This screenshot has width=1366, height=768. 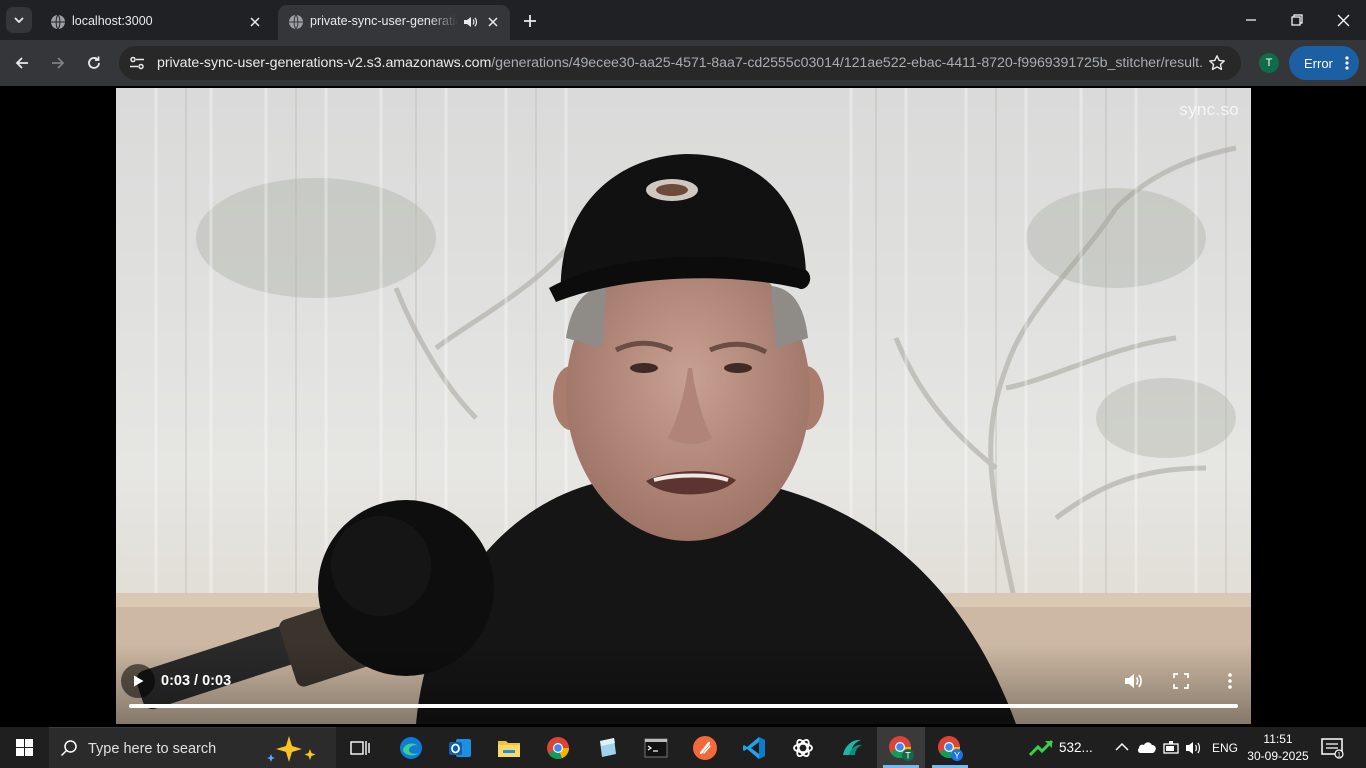 I want to click on task-view-button, so click(x=360, y=747).